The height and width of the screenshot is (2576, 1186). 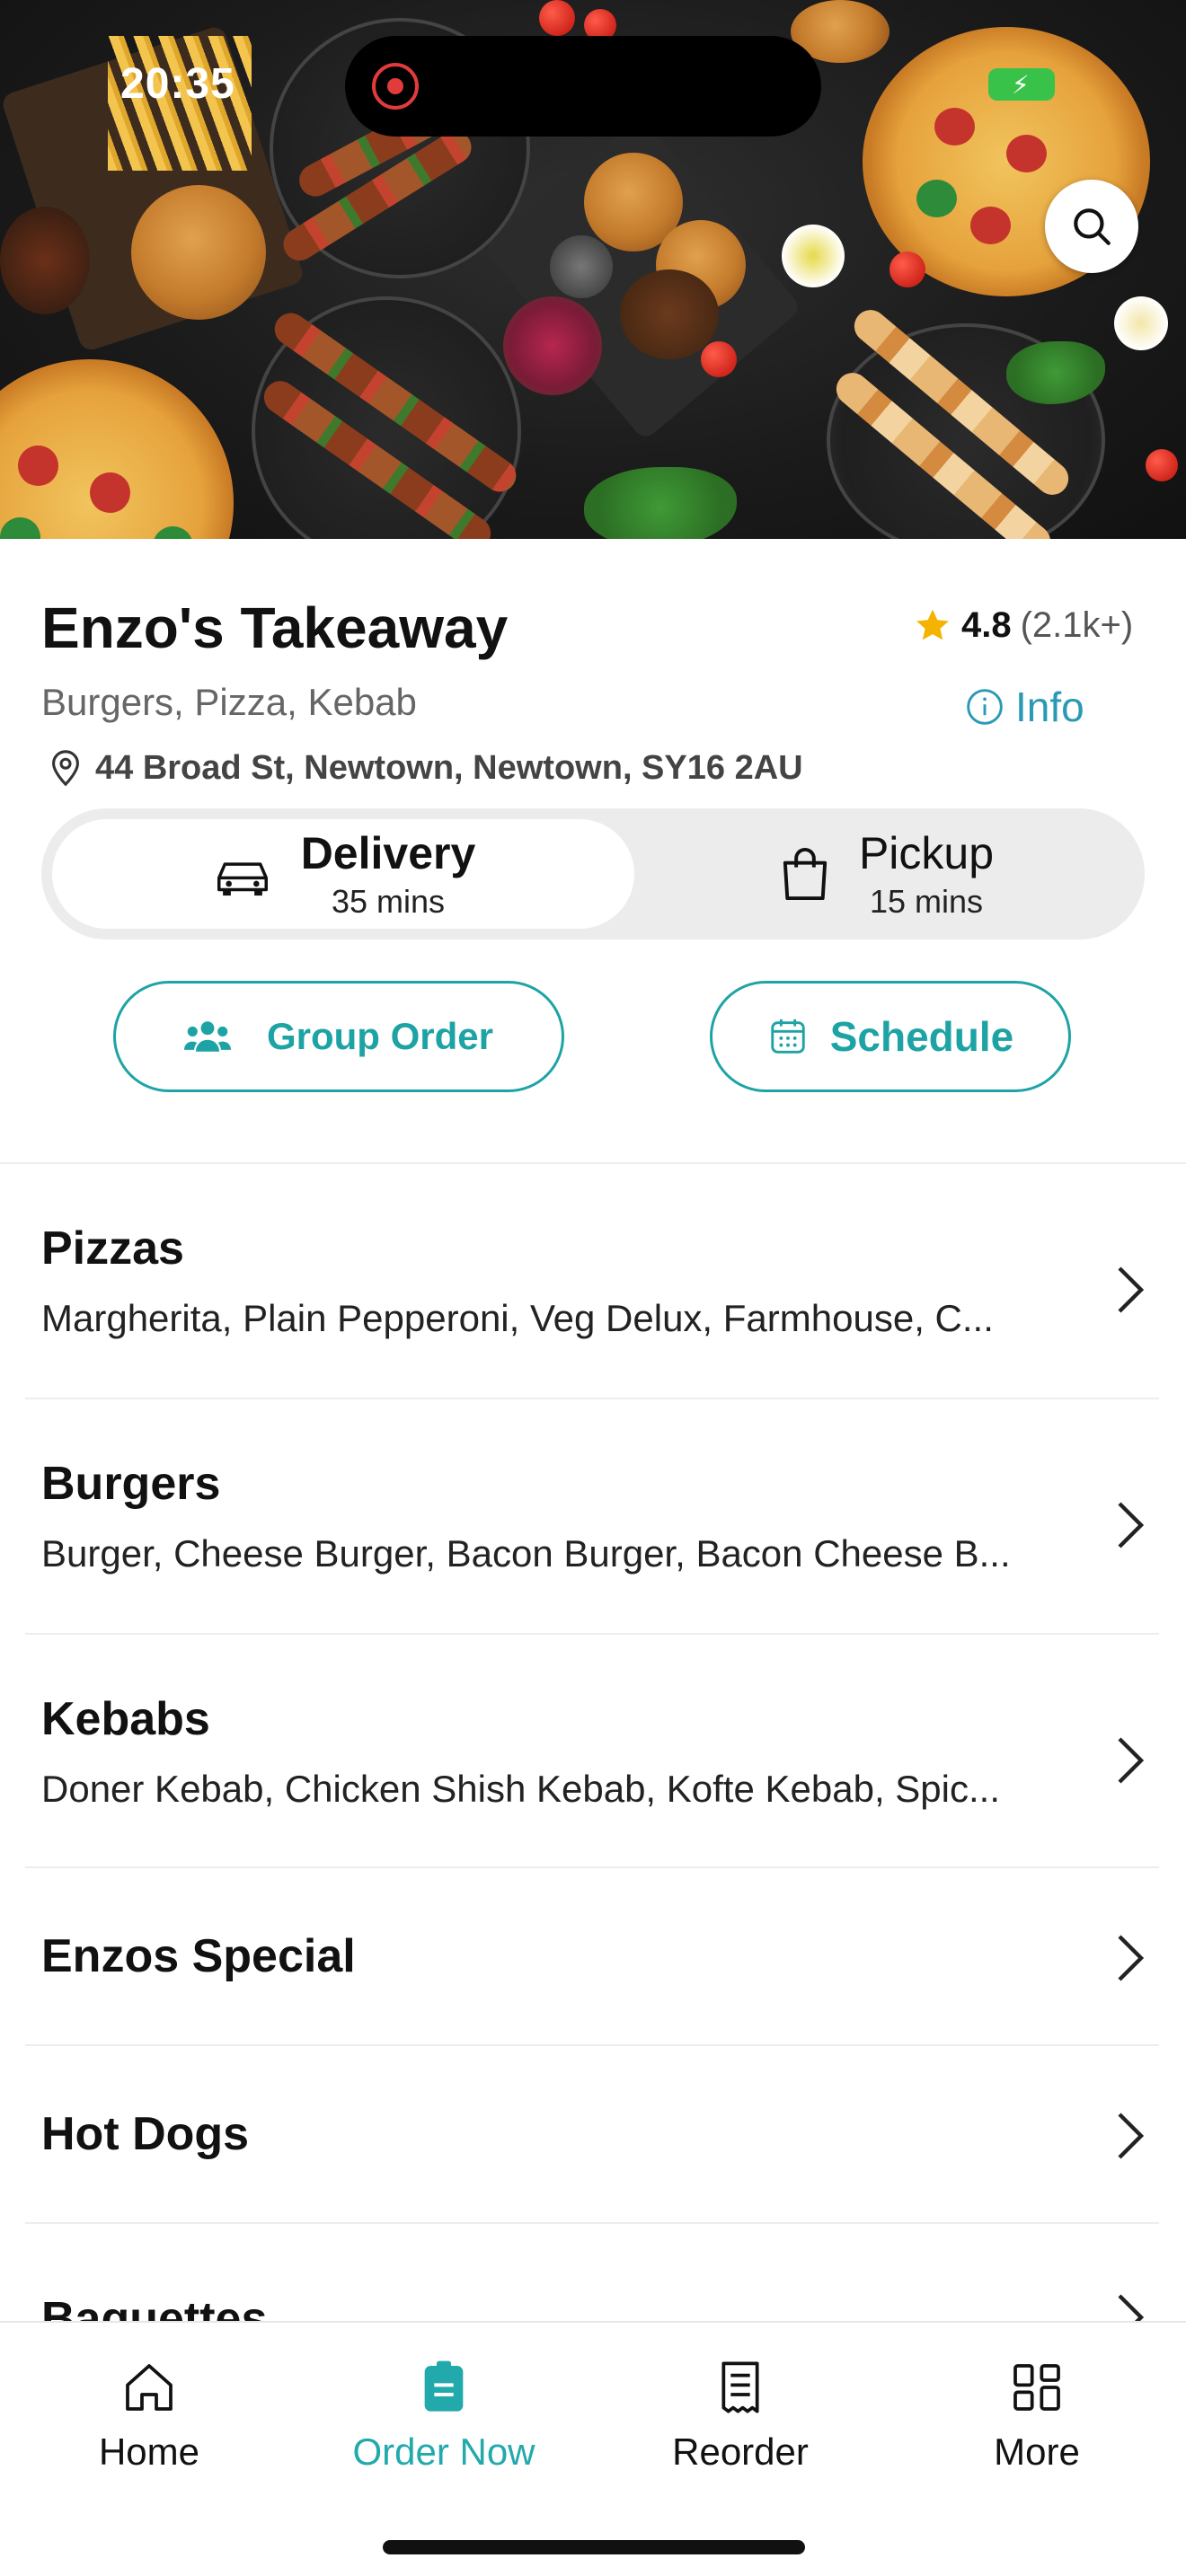 I want to click on group-order-button: Group Order, so click(x=338, y=1036).